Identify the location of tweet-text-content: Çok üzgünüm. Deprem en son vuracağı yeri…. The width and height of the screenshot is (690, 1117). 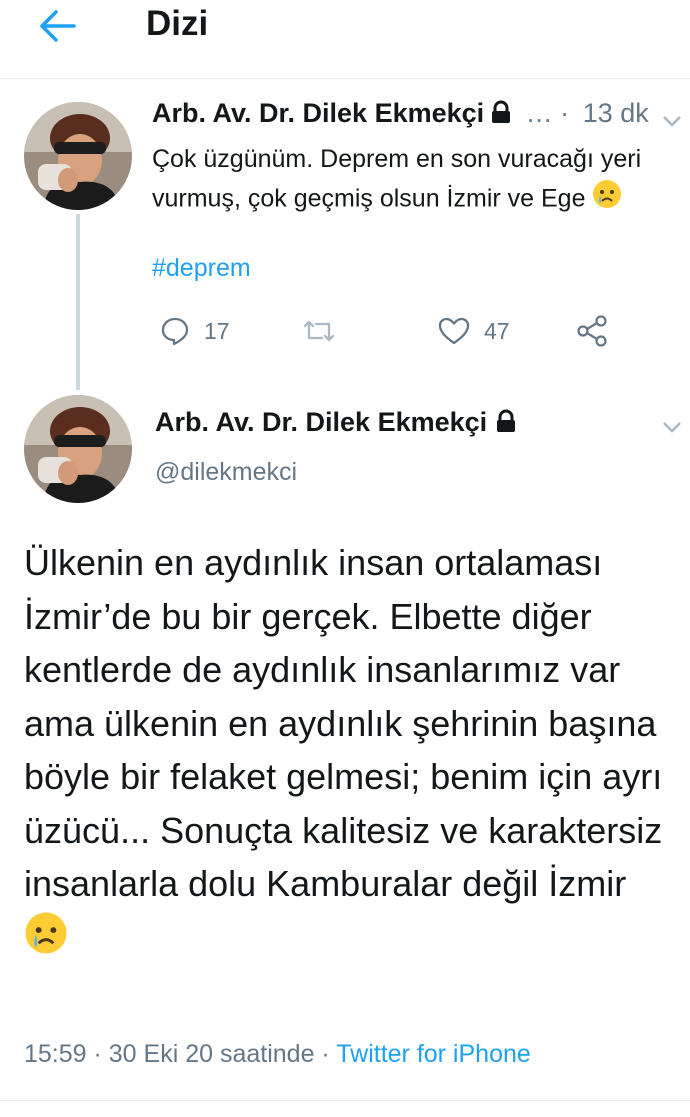
(397, 179).